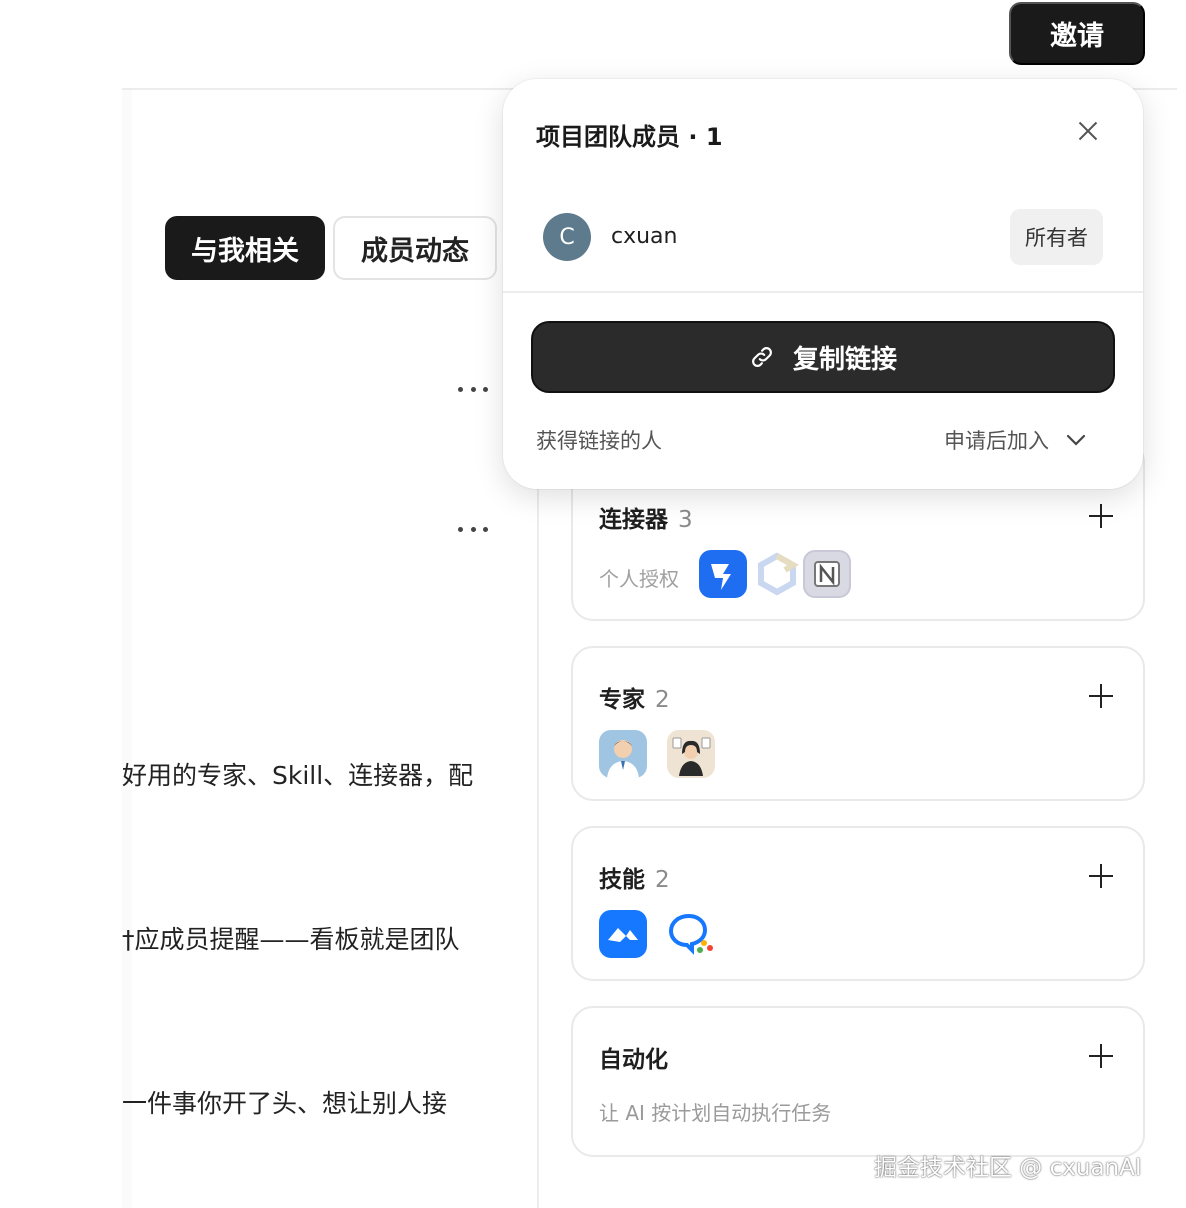 This screenshot has height=1208, width=1186. I want to click on tab-member-activity: 成员动态, so click(415, 248).